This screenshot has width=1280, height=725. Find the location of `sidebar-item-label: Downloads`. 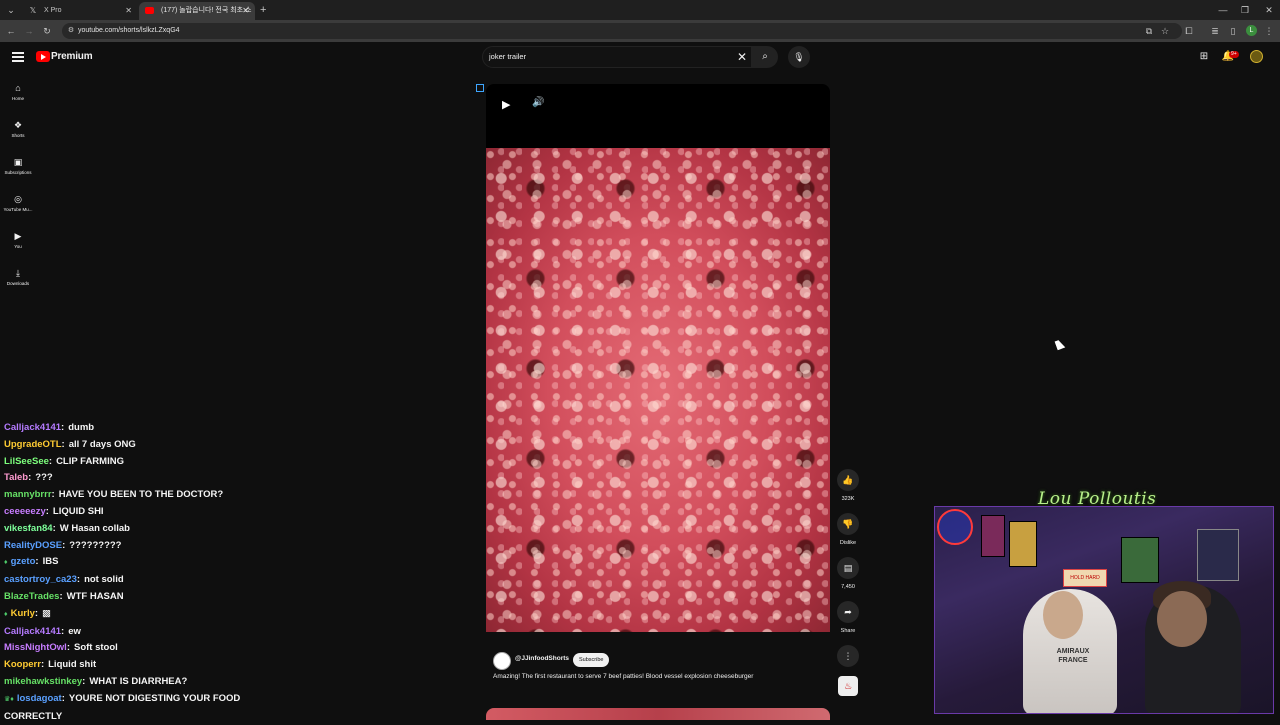

sidebar-item-label: Downloads is located at coordinates (18, 283).